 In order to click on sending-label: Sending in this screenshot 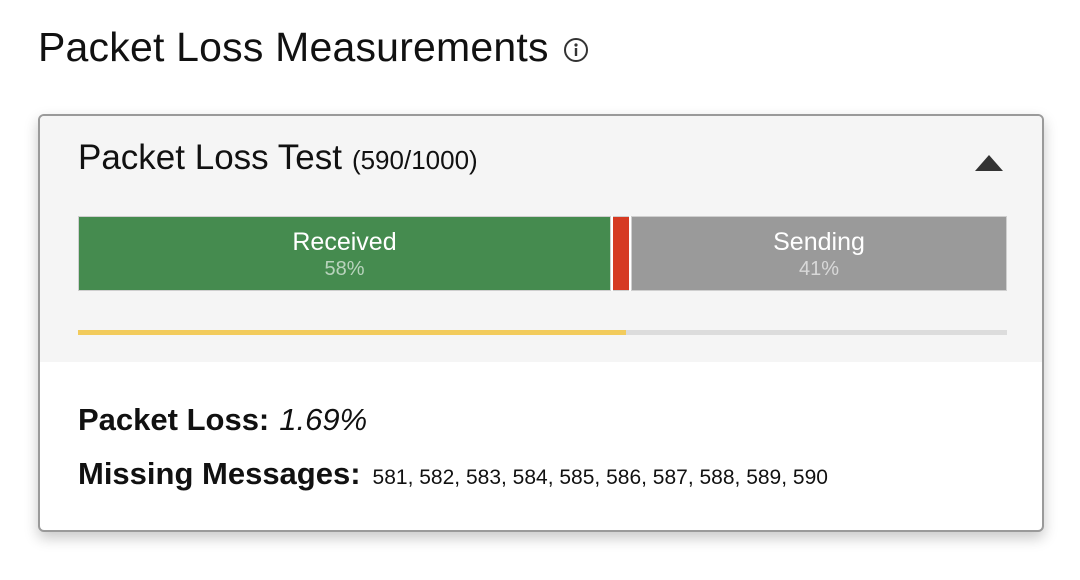, I will do `click(819, 241)`.